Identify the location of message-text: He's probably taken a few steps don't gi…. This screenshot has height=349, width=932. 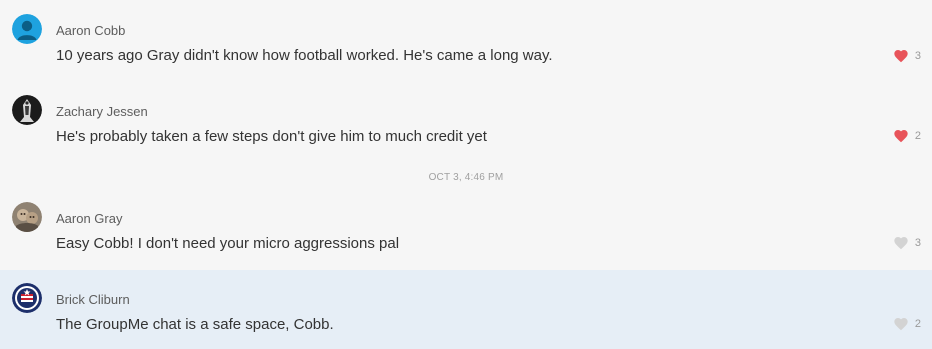
(271, 136).